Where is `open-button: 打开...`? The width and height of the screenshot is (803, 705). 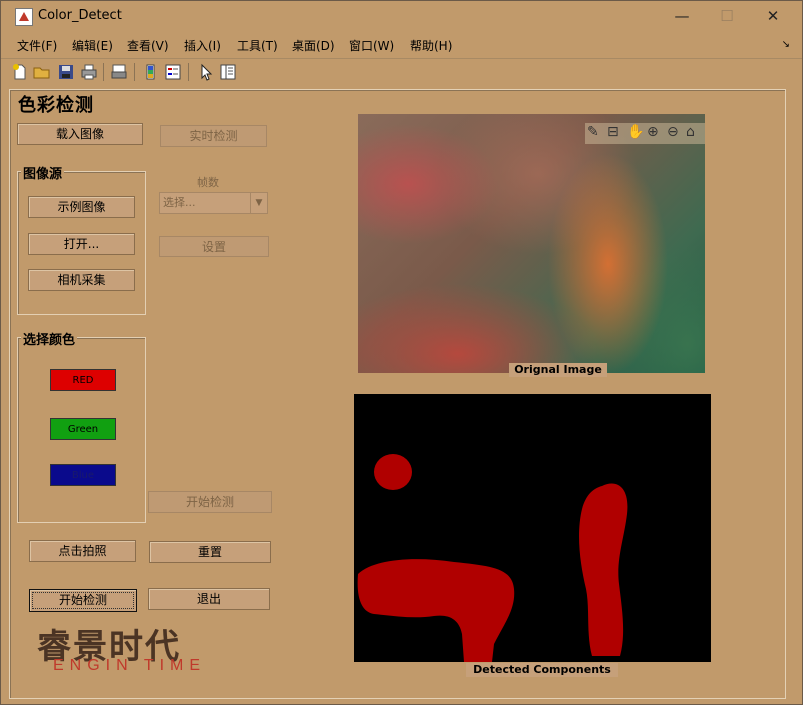
open-button: 打开... is located at coordinates (81, 244).